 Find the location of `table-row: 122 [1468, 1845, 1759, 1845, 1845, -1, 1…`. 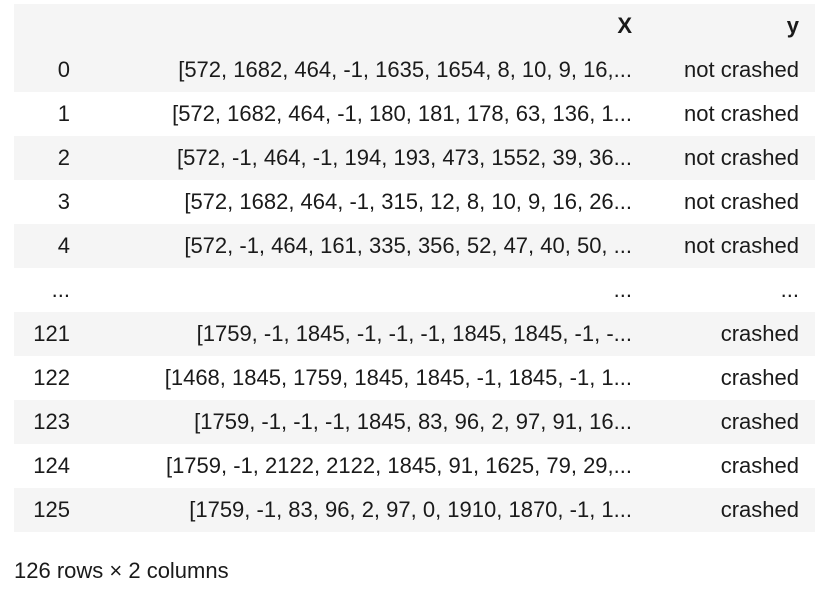

table-row: 122 [1468, 1845, 1759, 1845, 1845, -1, 1… is located at coordinates (414, 378).